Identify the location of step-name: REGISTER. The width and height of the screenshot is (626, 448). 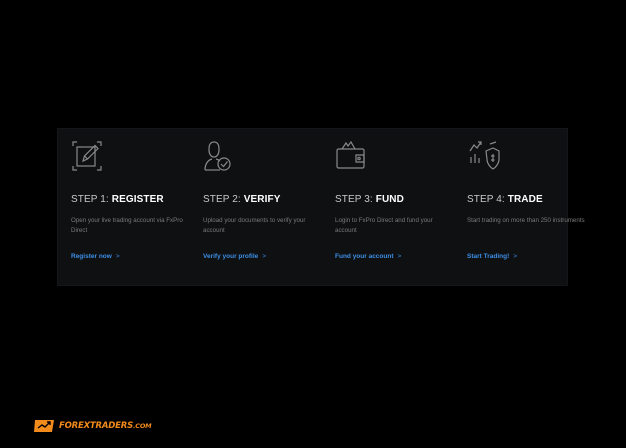
(137, 199).